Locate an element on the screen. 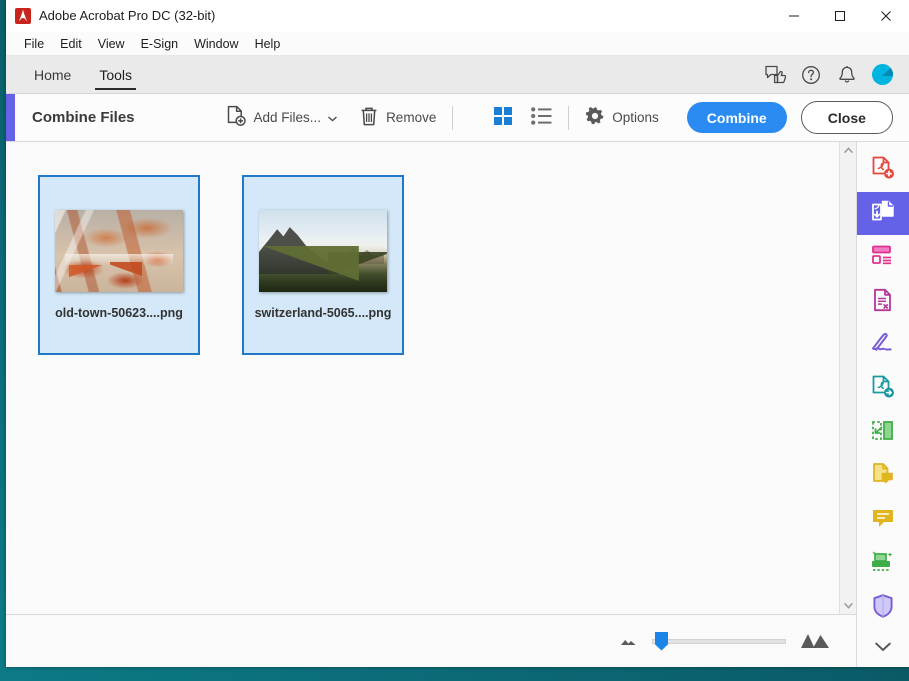 The width and height of the screenshot is (909, 681). scrollbar-track is located at coordinates (848, 378).